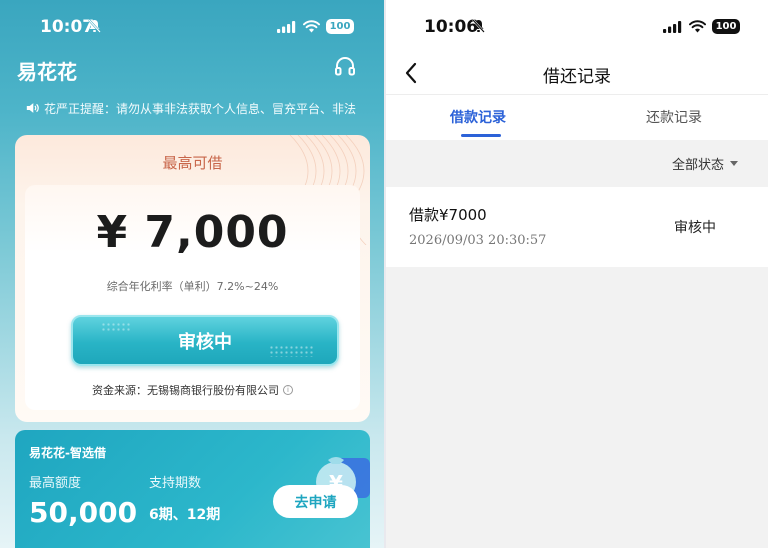 The image size is (768, 548). What do you see at coordinates (192, 26) in the screenshot?
I see `status-bar: 10:07 100` at bounding box center [192, 26].